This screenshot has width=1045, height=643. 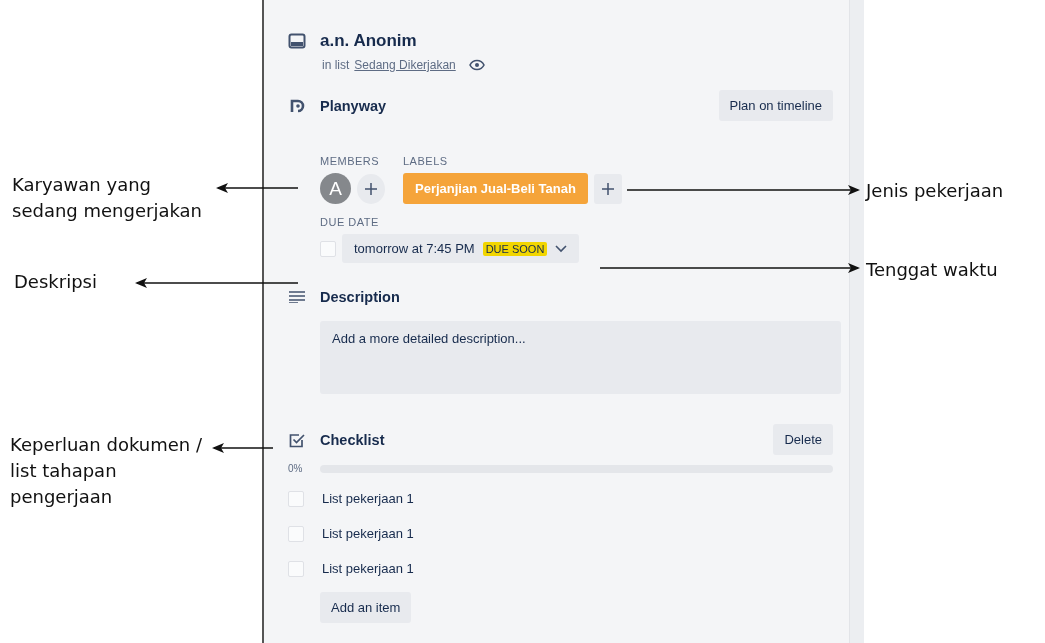 What do you see at coordinates (368, 41) in the screenshot?
I see `card-title: a.n. Anonim` at bounding box center [368, 41].